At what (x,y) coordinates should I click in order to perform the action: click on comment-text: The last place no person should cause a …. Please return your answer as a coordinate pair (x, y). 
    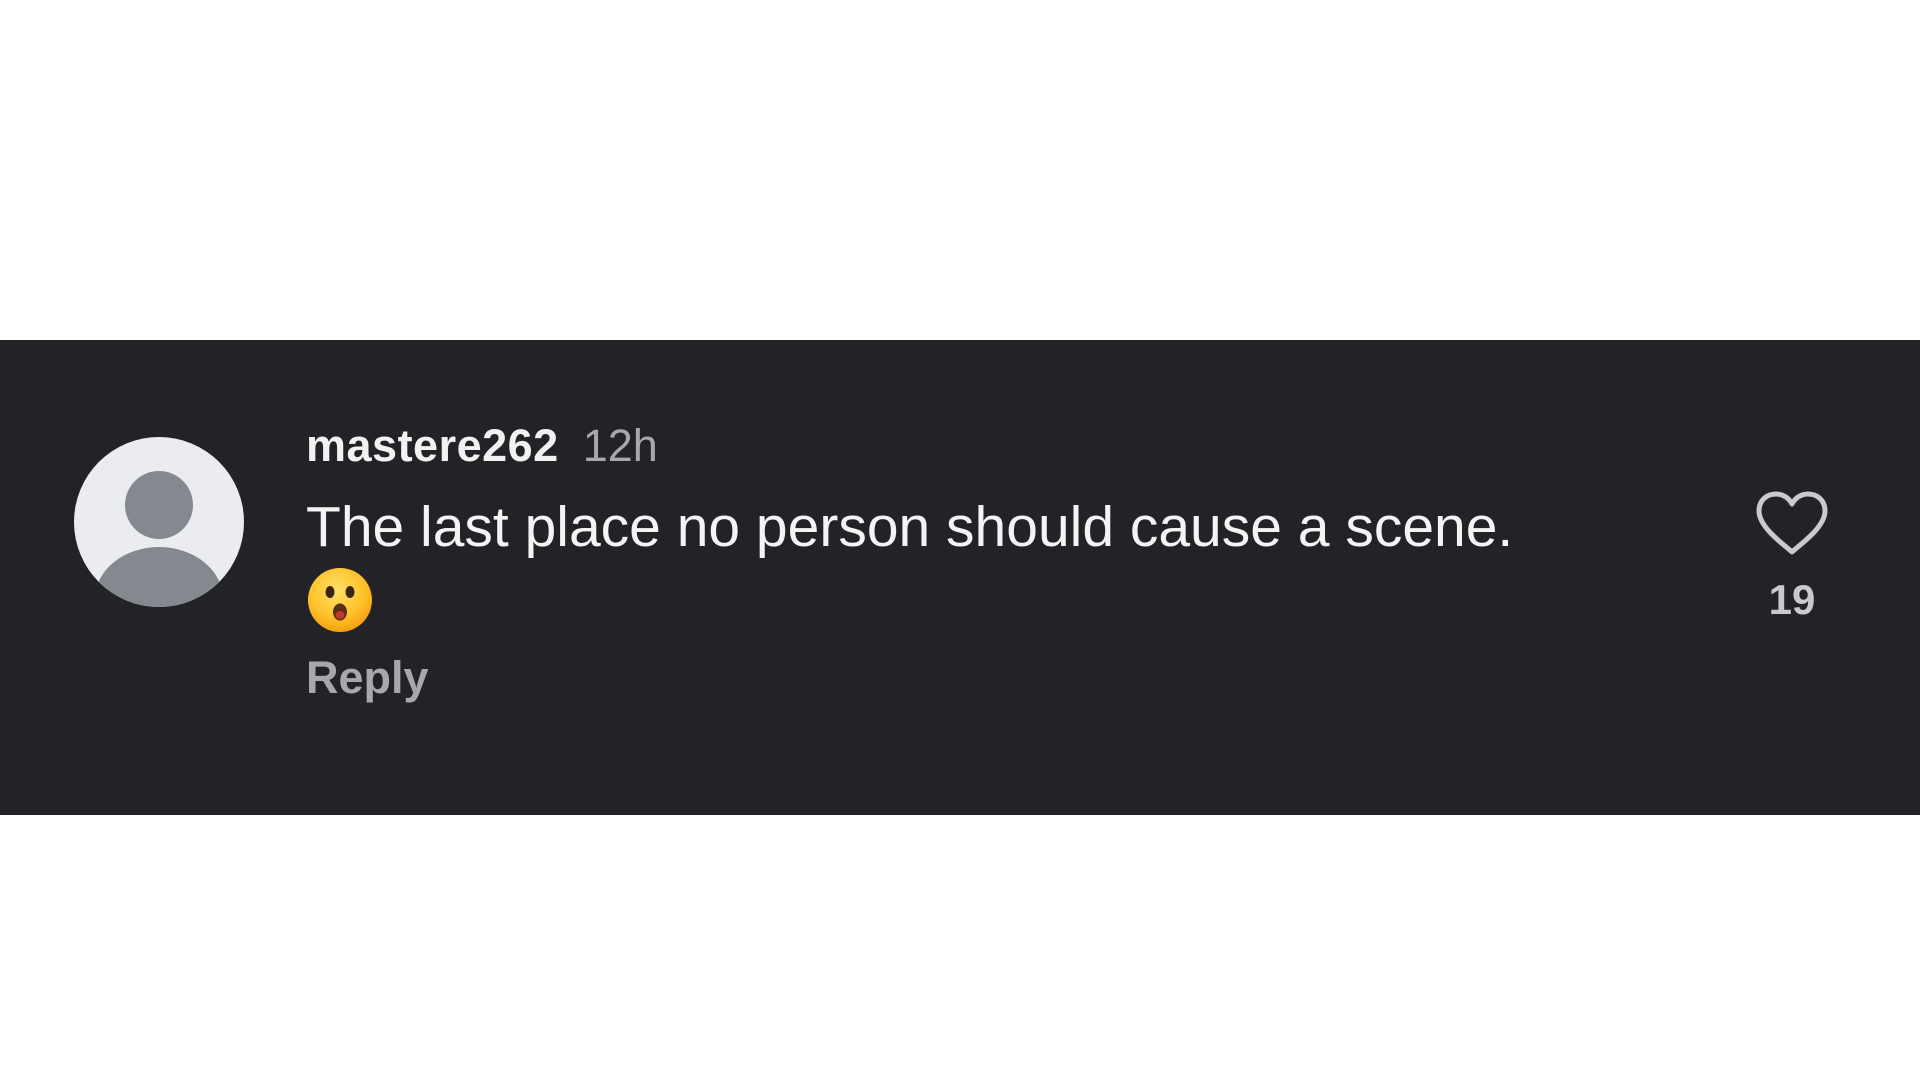
    Looking at the image, I should click on (910, 527).